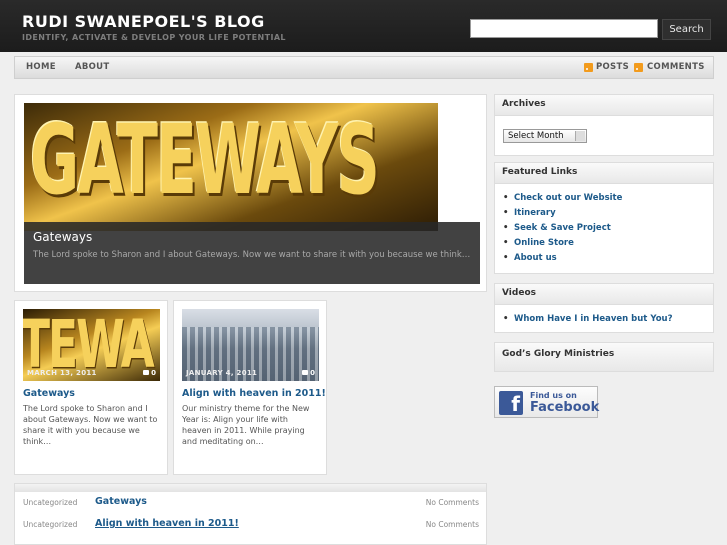  I want to click on widget-title: Videos, so click(604, 294).